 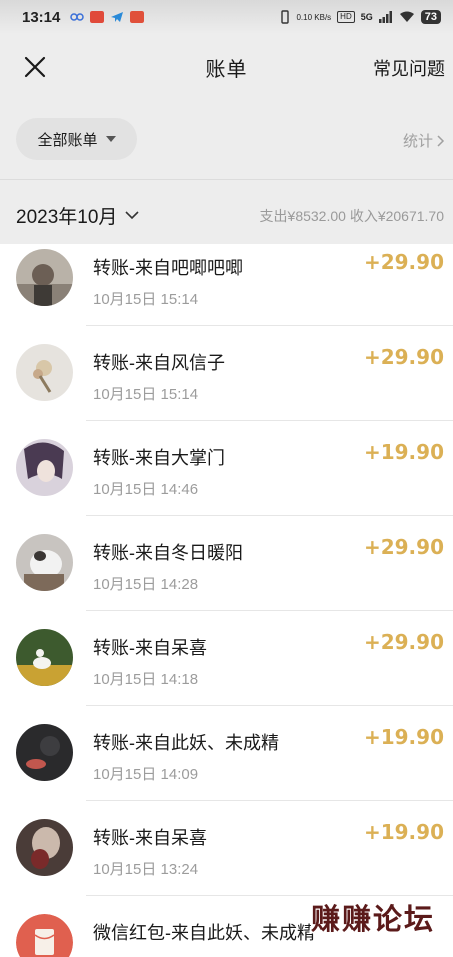 I want to click on transaction-title: 转账-来自此妖、未成精, so click(x=186, y=743).